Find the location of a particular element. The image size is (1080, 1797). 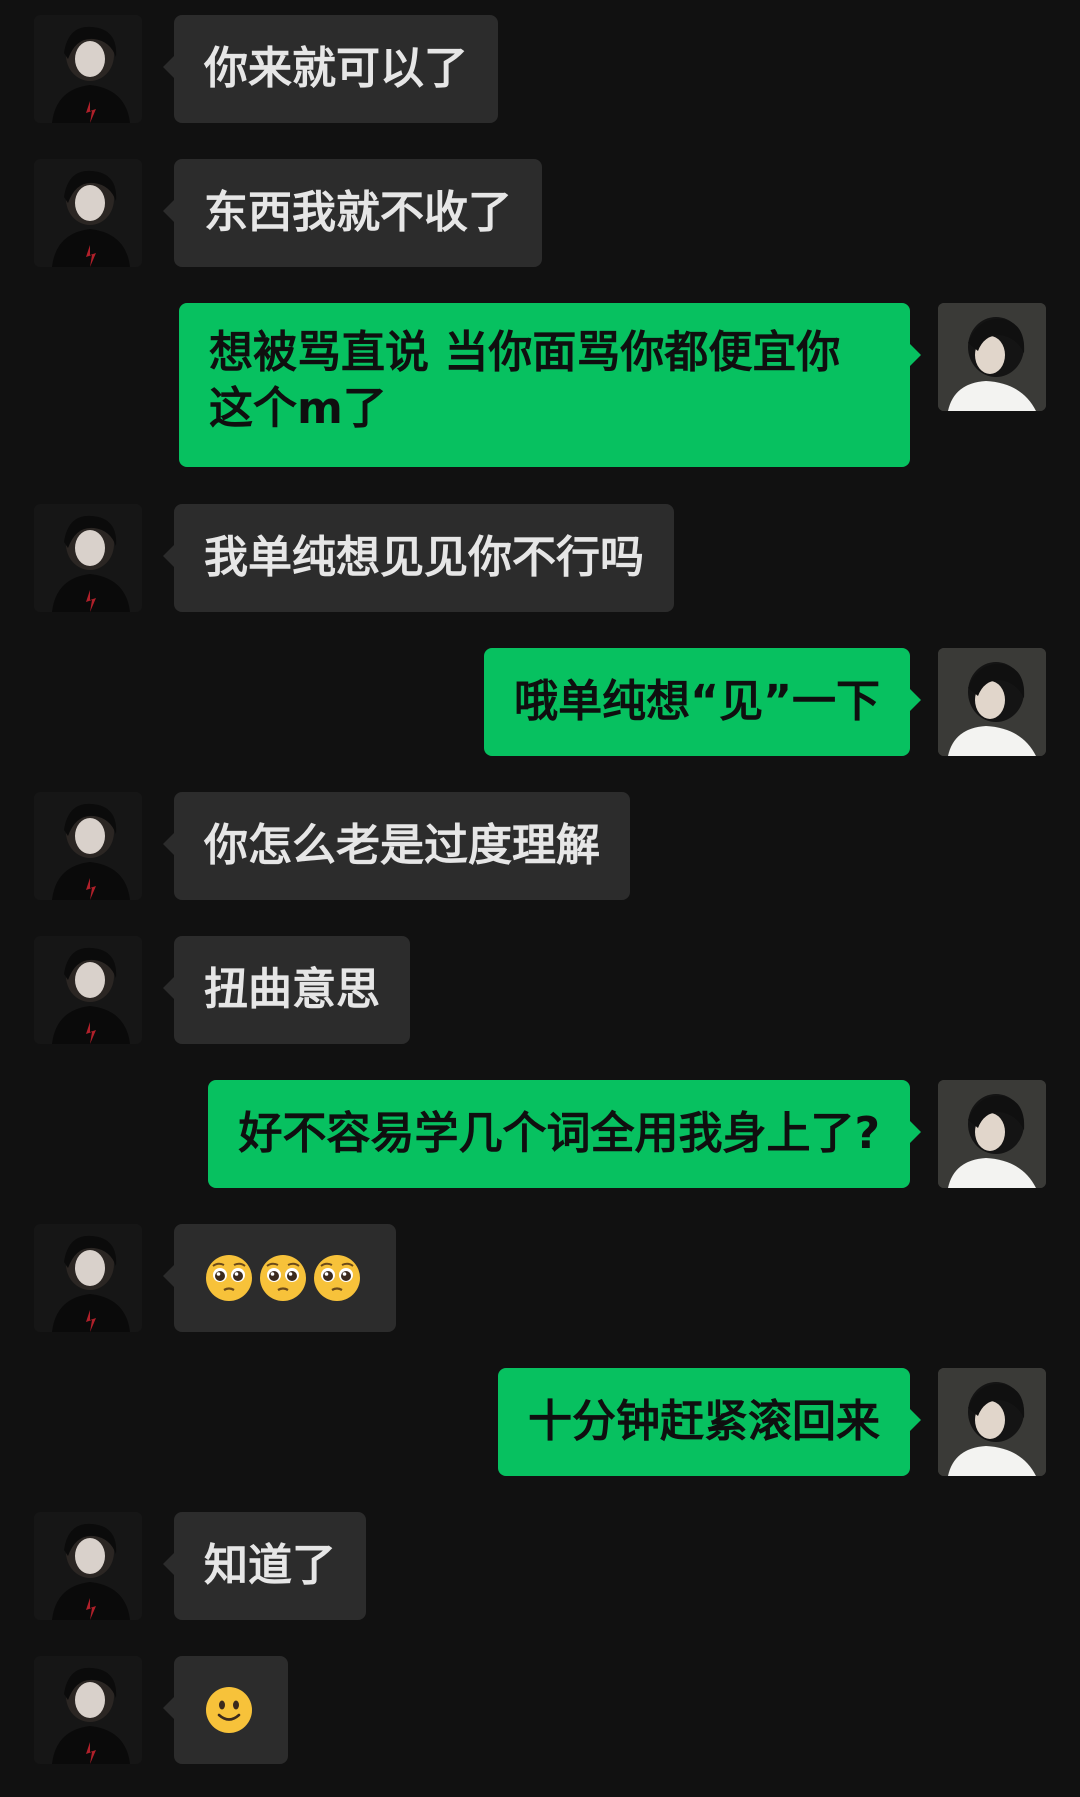

message-bubble-received: 扭曲意思 is located at coordinates (286, 990).